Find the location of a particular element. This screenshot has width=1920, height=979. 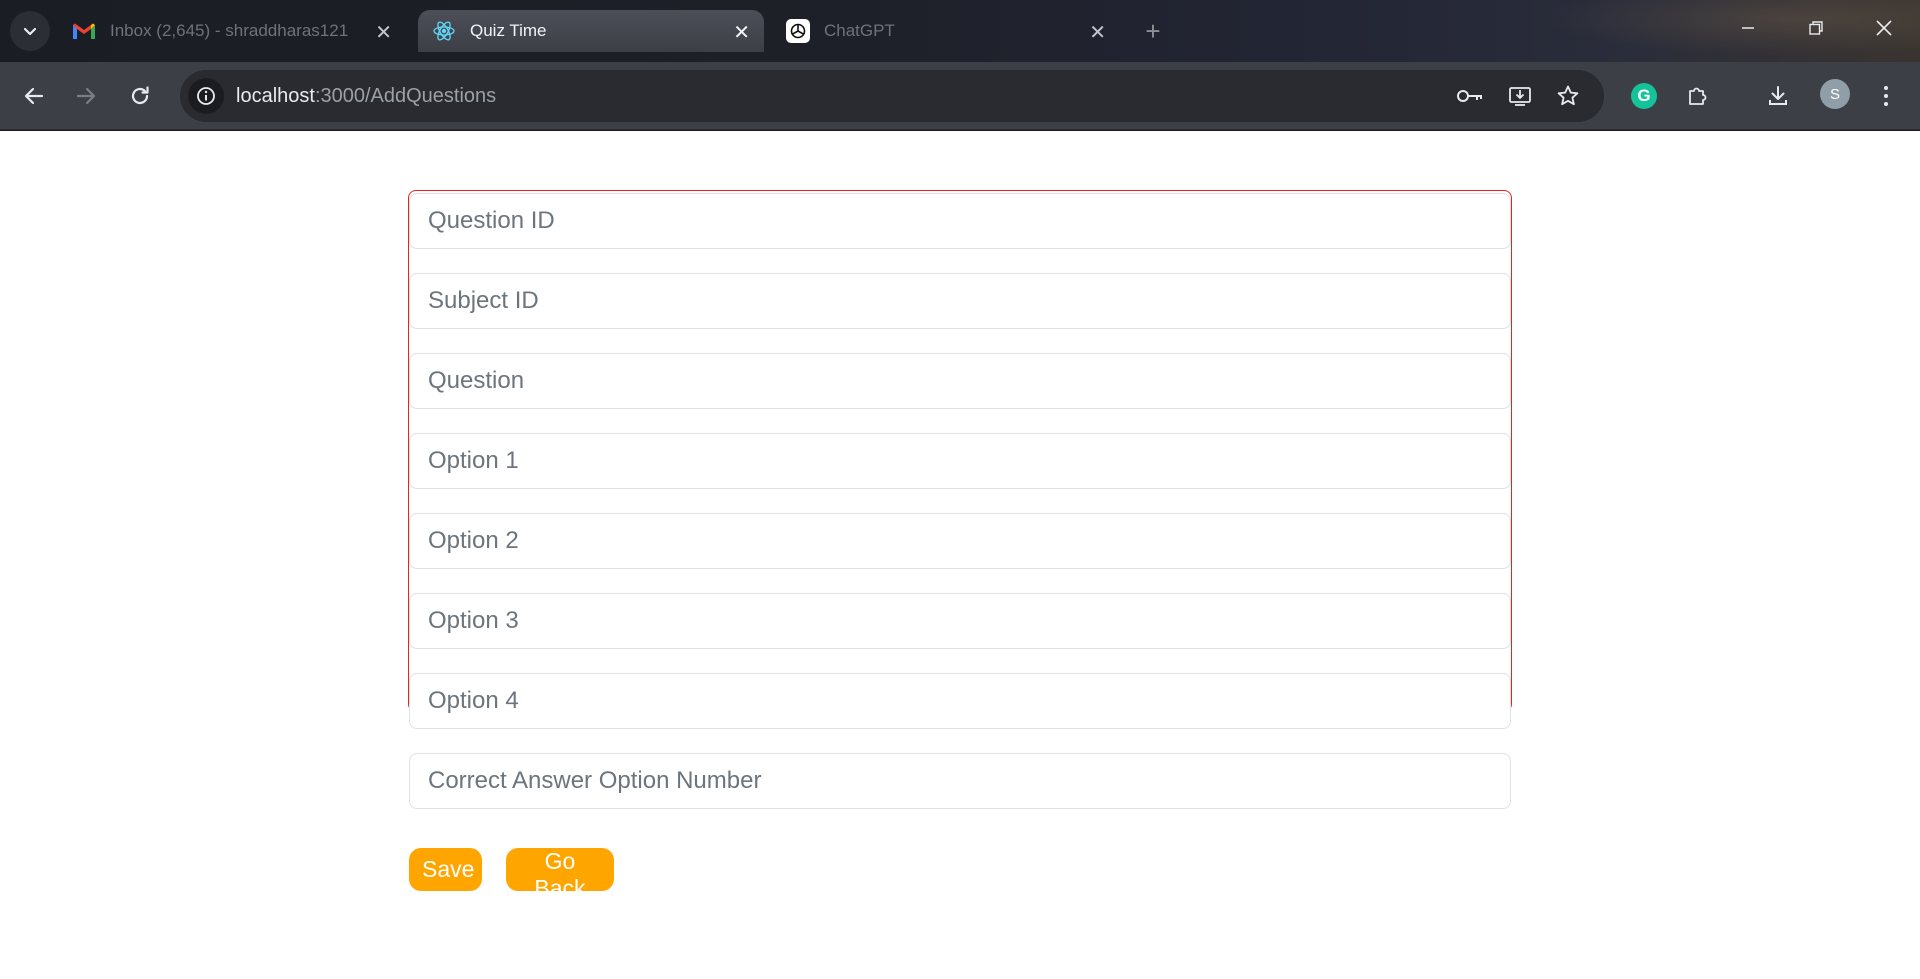

tab-search-button is located at coordinates (30, 31).